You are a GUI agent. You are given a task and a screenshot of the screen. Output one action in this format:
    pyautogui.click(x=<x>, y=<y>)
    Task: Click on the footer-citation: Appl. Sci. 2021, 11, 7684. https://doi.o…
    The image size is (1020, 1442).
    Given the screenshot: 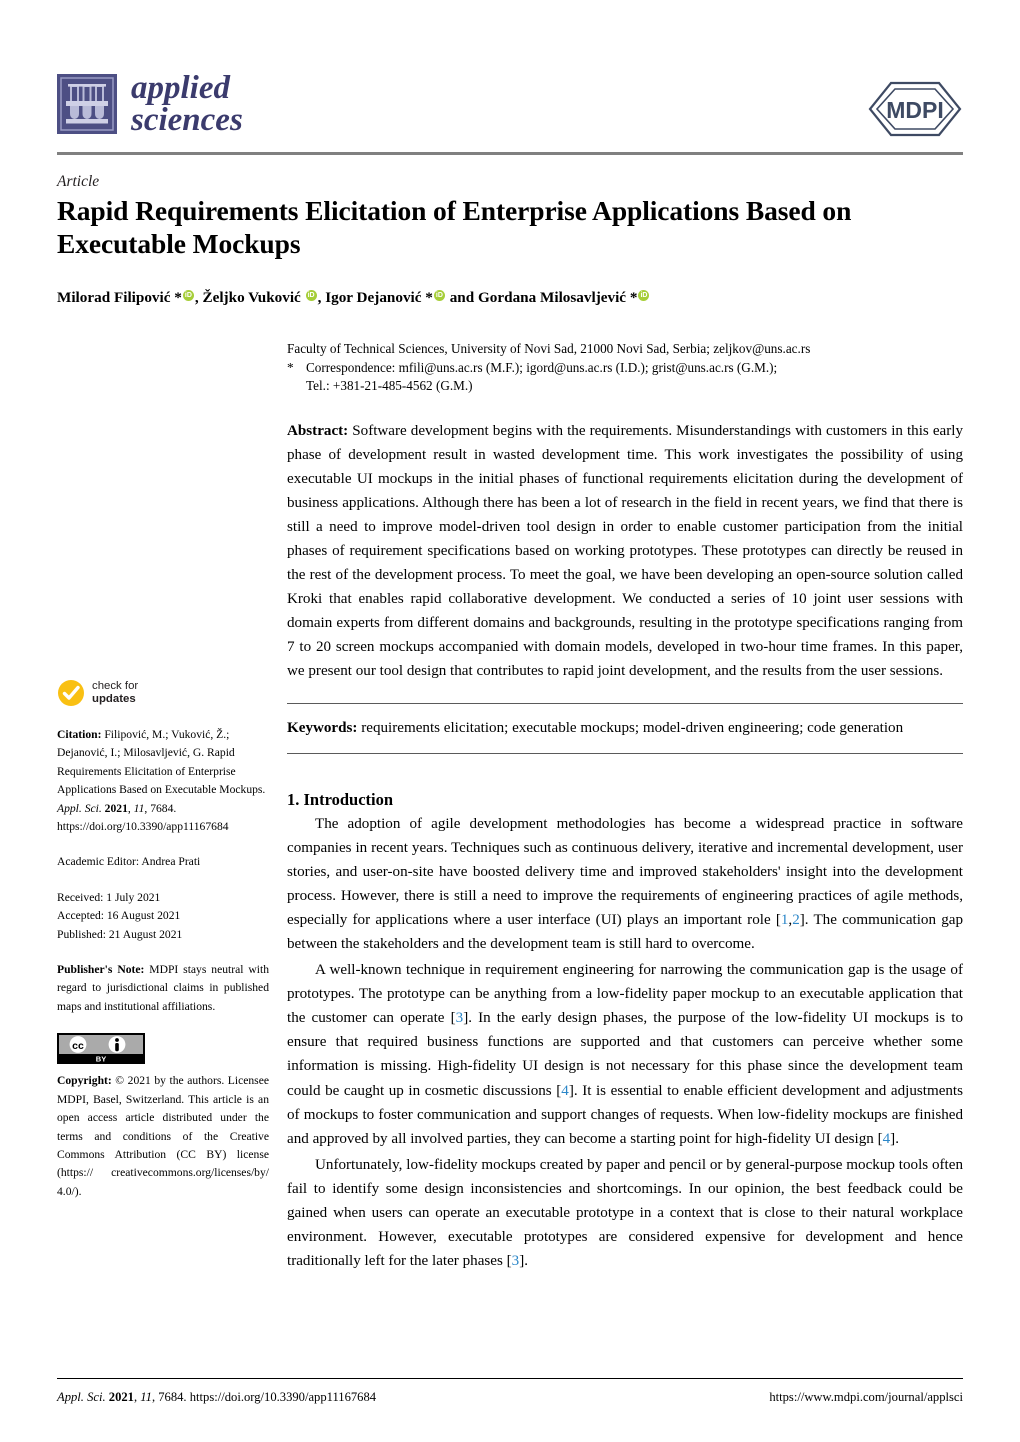 What is the action you would take?
    pyautogui.click(x=217, y=1397)
    